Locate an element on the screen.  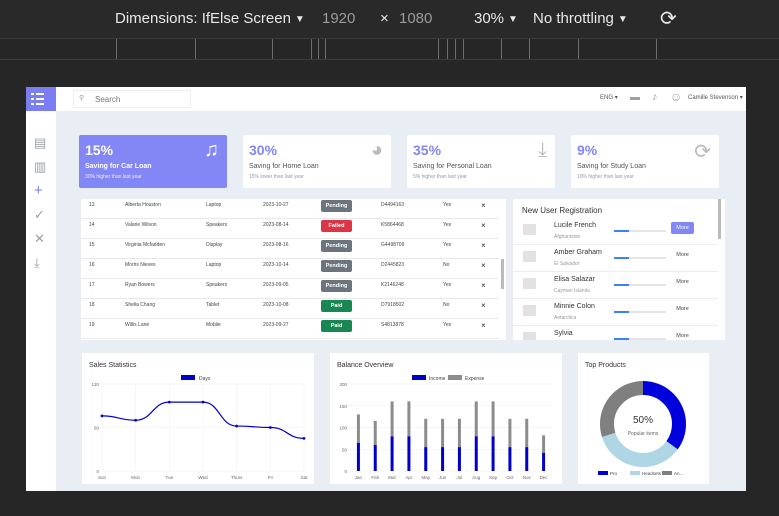
x-tick-label: Aug is located at coordinates (476, 477).